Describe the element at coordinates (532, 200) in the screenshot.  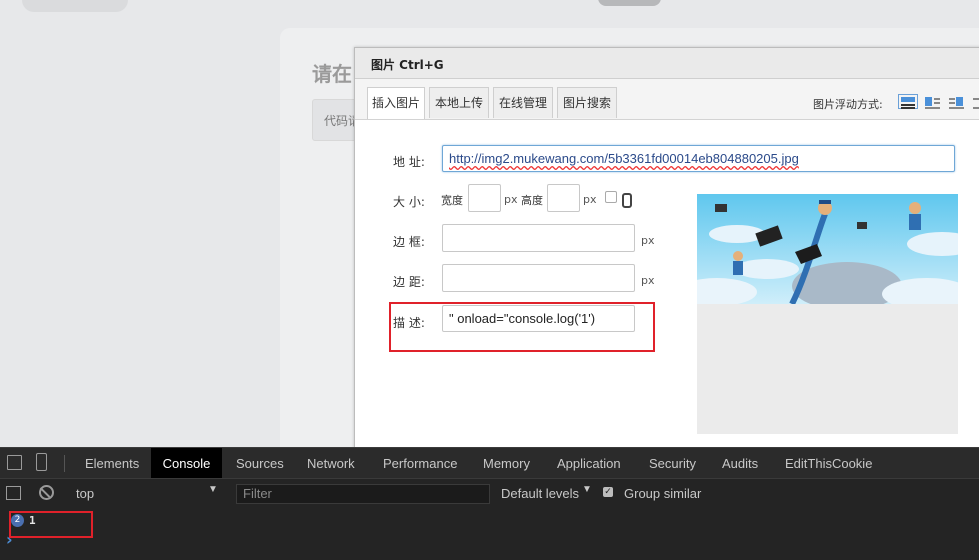
I see `height-label: 高度` at that location.